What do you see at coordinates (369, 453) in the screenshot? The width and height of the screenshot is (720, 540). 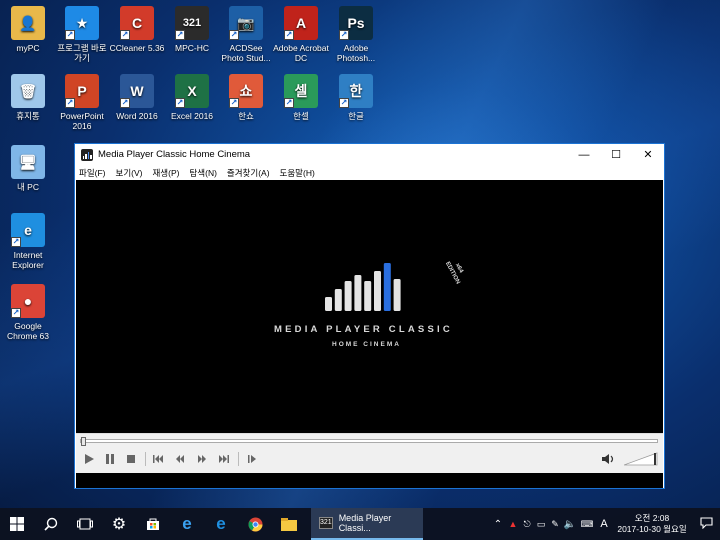 I see `playback-controls` at bounding box center [369, 453].